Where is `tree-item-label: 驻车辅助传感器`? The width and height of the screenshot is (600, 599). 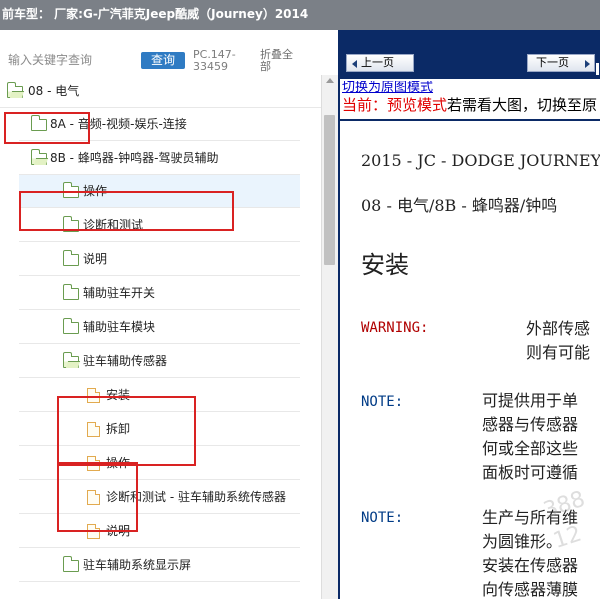 tree-item-label: 驻车辅助传感器 is located at coordinates (125, 361).